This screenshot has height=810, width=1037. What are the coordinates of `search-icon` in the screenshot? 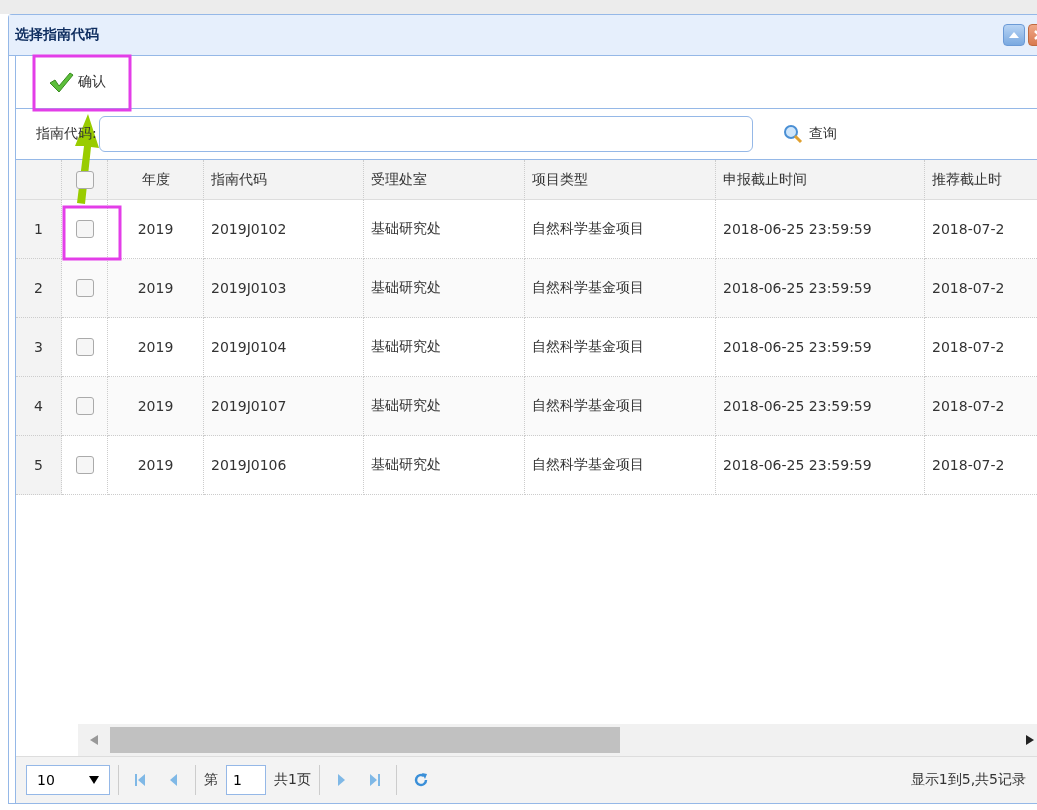 It's located at (792, 134).